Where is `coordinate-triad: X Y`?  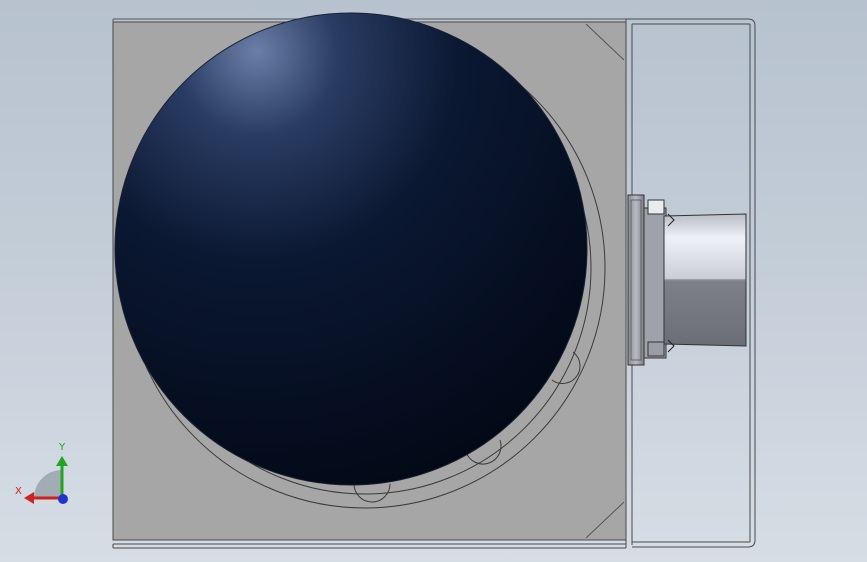 coordinate-triad: X Y is located at coordinates (47, 475).